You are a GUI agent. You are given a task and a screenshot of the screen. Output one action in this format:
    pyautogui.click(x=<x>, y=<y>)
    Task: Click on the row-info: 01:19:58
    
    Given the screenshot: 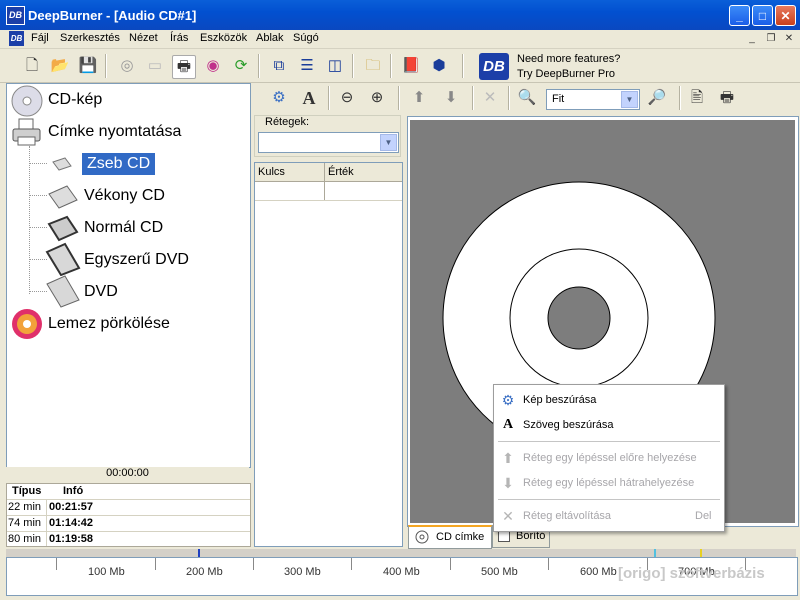 What is the action you would take?
    pyautogui.click(x=71, y=539)
    